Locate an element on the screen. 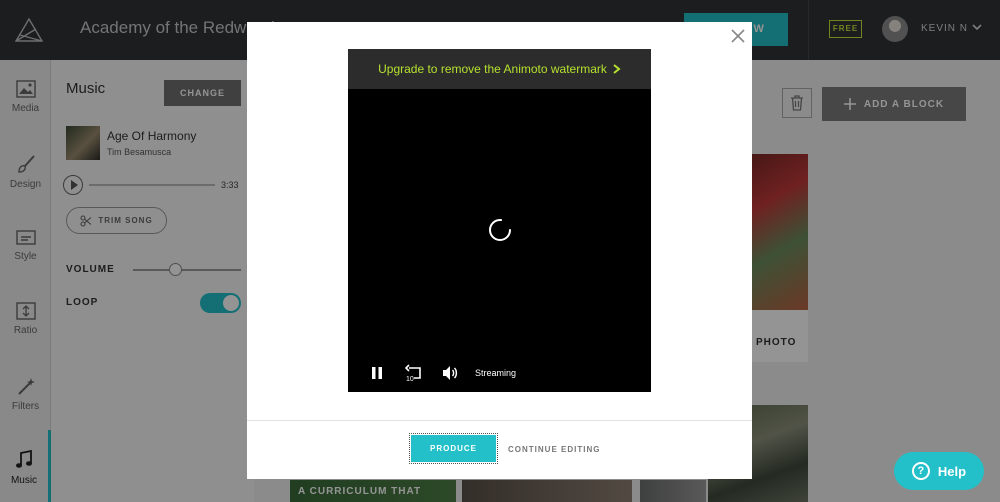 Image resolution: width=1000 pixels, height=502 pixels. chevron-right-icon is located at coordinates (617, 69).